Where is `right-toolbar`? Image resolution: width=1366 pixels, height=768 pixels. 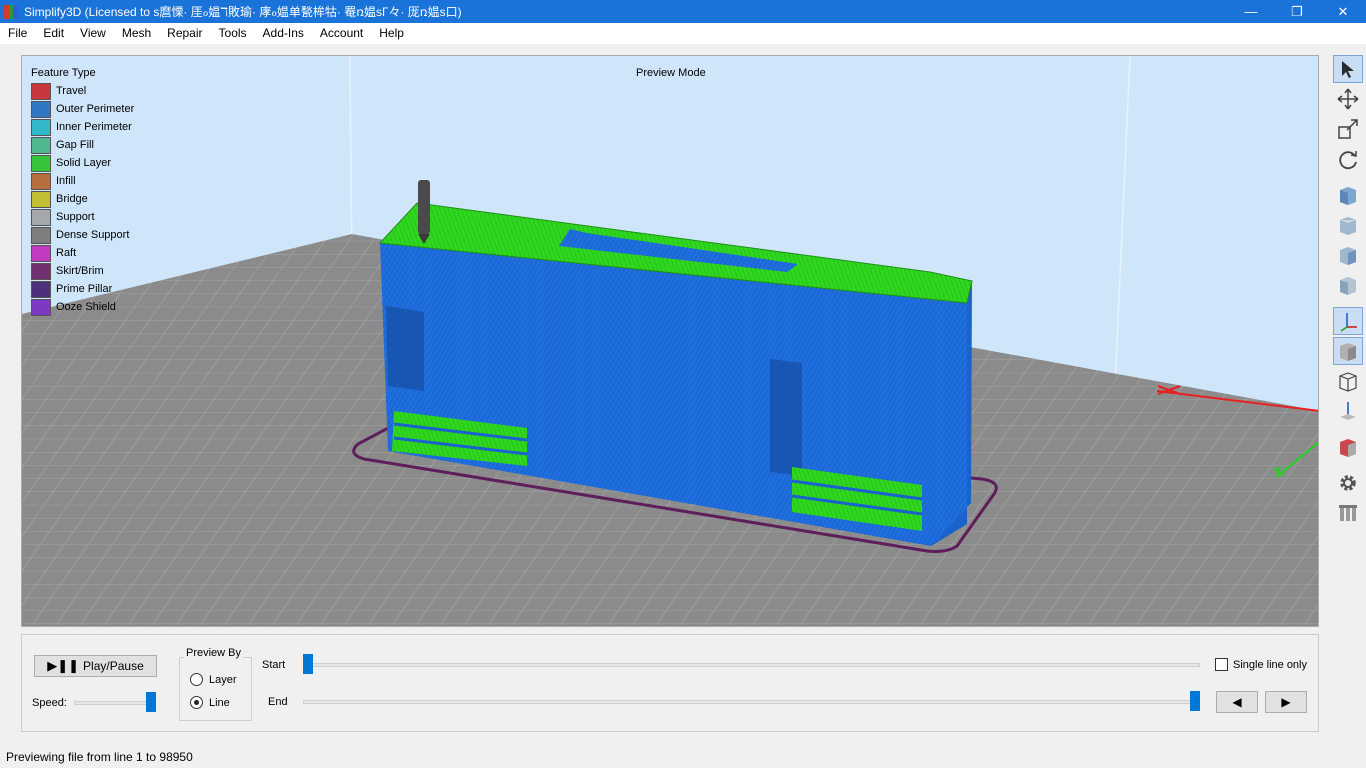
right-toolbar is located at coordinates (1348, 394).